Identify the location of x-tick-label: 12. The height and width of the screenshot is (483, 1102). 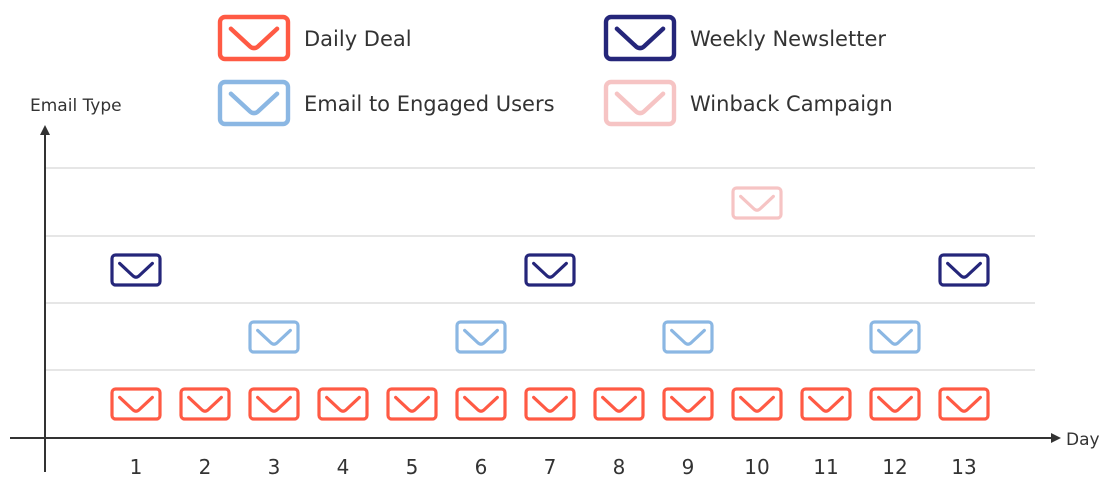
(894, 467).